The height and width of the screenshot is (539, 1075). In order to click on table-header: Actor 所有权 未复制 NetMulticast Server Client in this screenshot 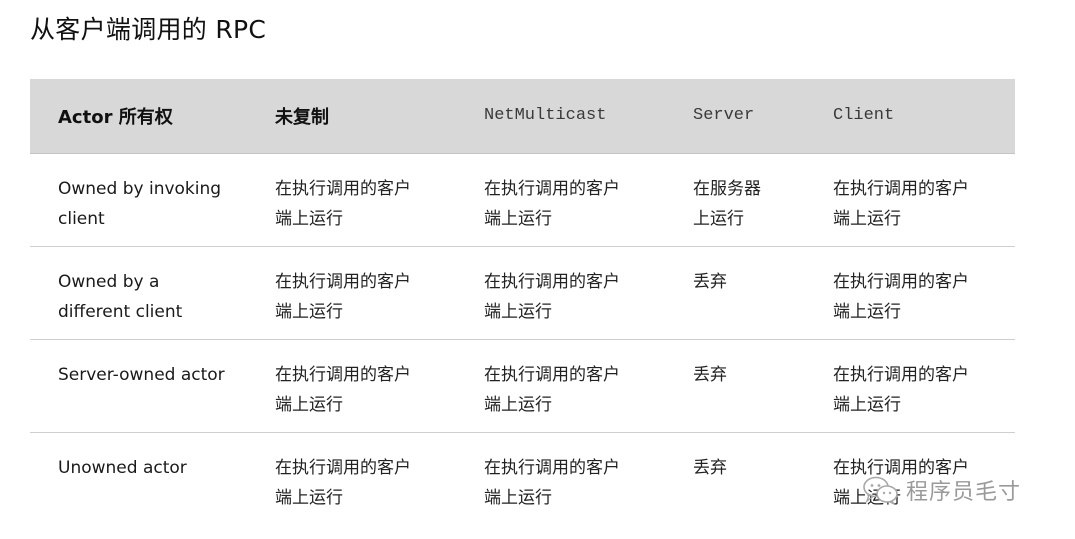, I will do `click(522, 116)`.